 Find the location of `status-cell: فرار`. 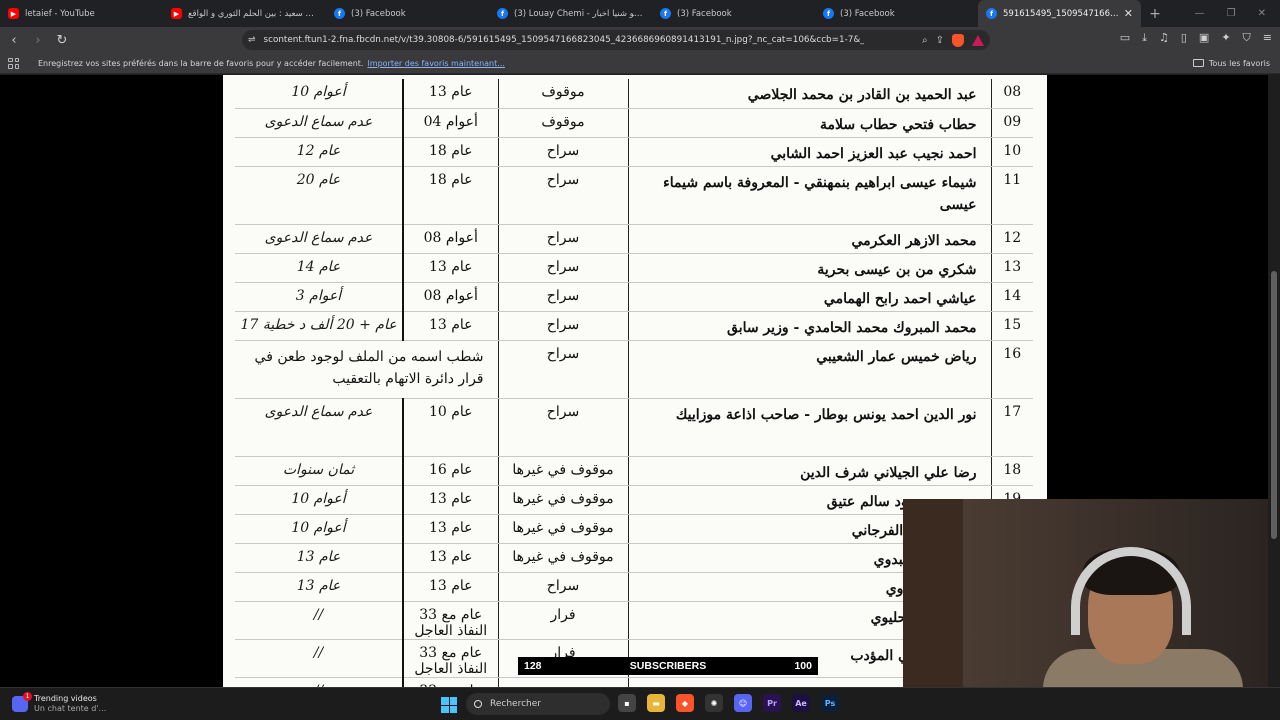

status-cell: فرار is located at coordinates (563, 620).